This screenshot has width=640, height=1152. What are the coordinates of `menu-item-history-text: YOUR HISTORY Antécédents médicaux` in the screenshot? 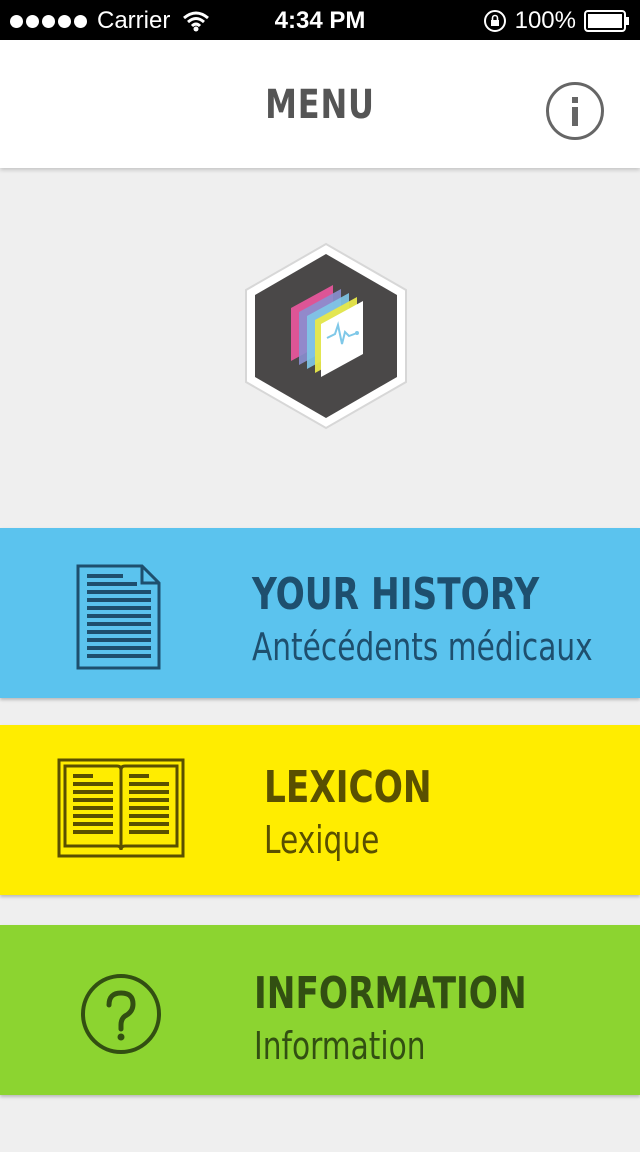 It's located at (446, 620).